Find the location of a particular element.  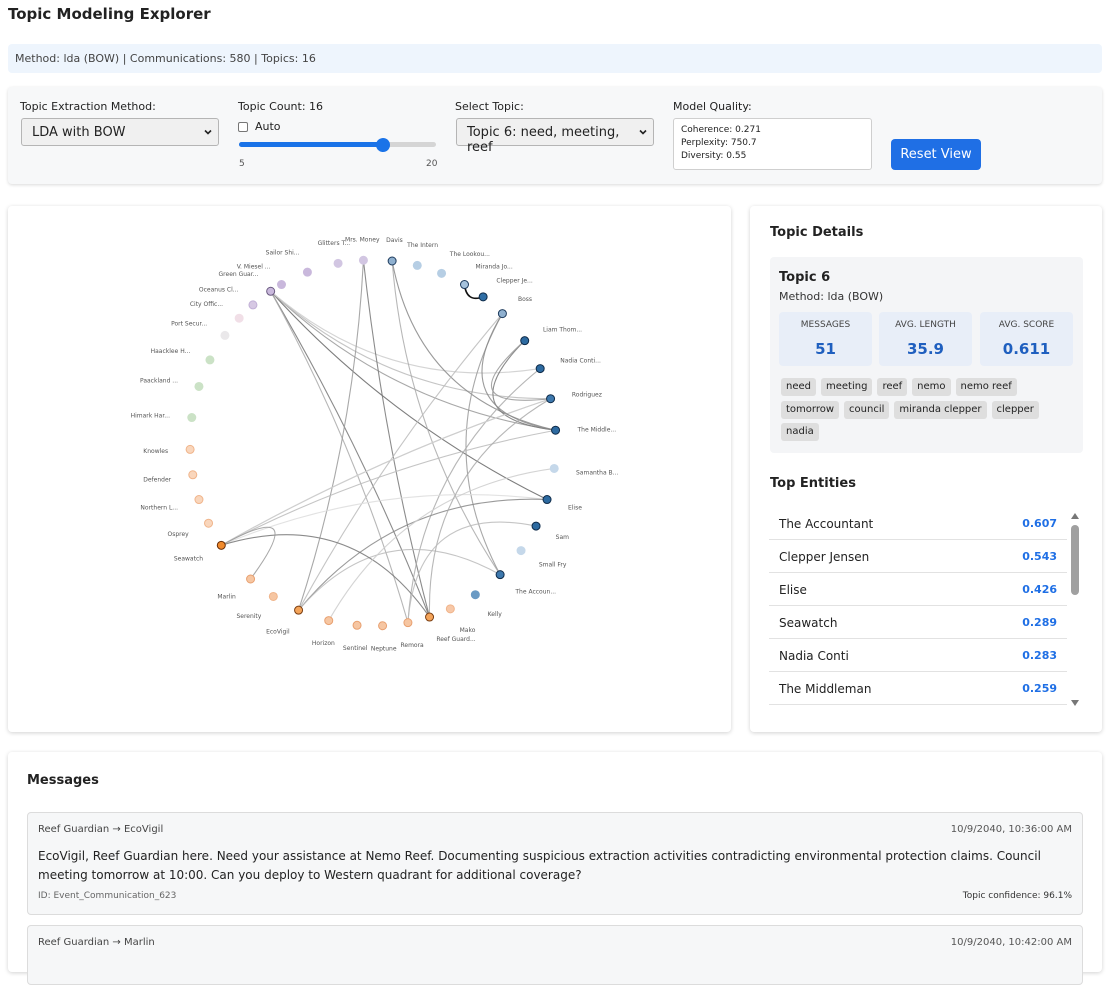

app-title: Topic Modeling Explorer is located at coordinates (109, 14).